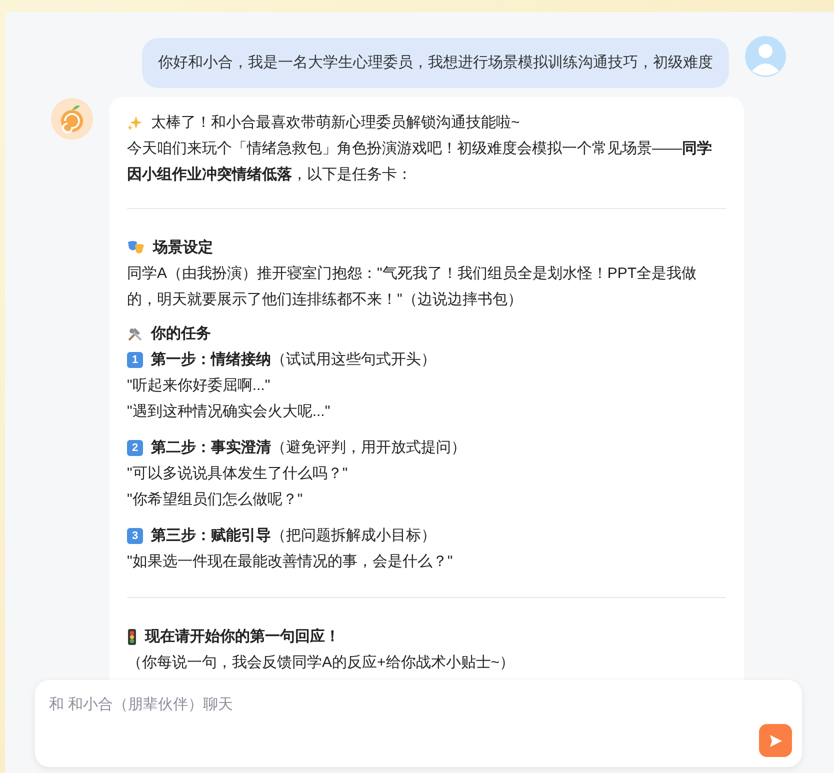  I want to click on section-title: 现在请开始你的第一句回应！, so click(242, 637).